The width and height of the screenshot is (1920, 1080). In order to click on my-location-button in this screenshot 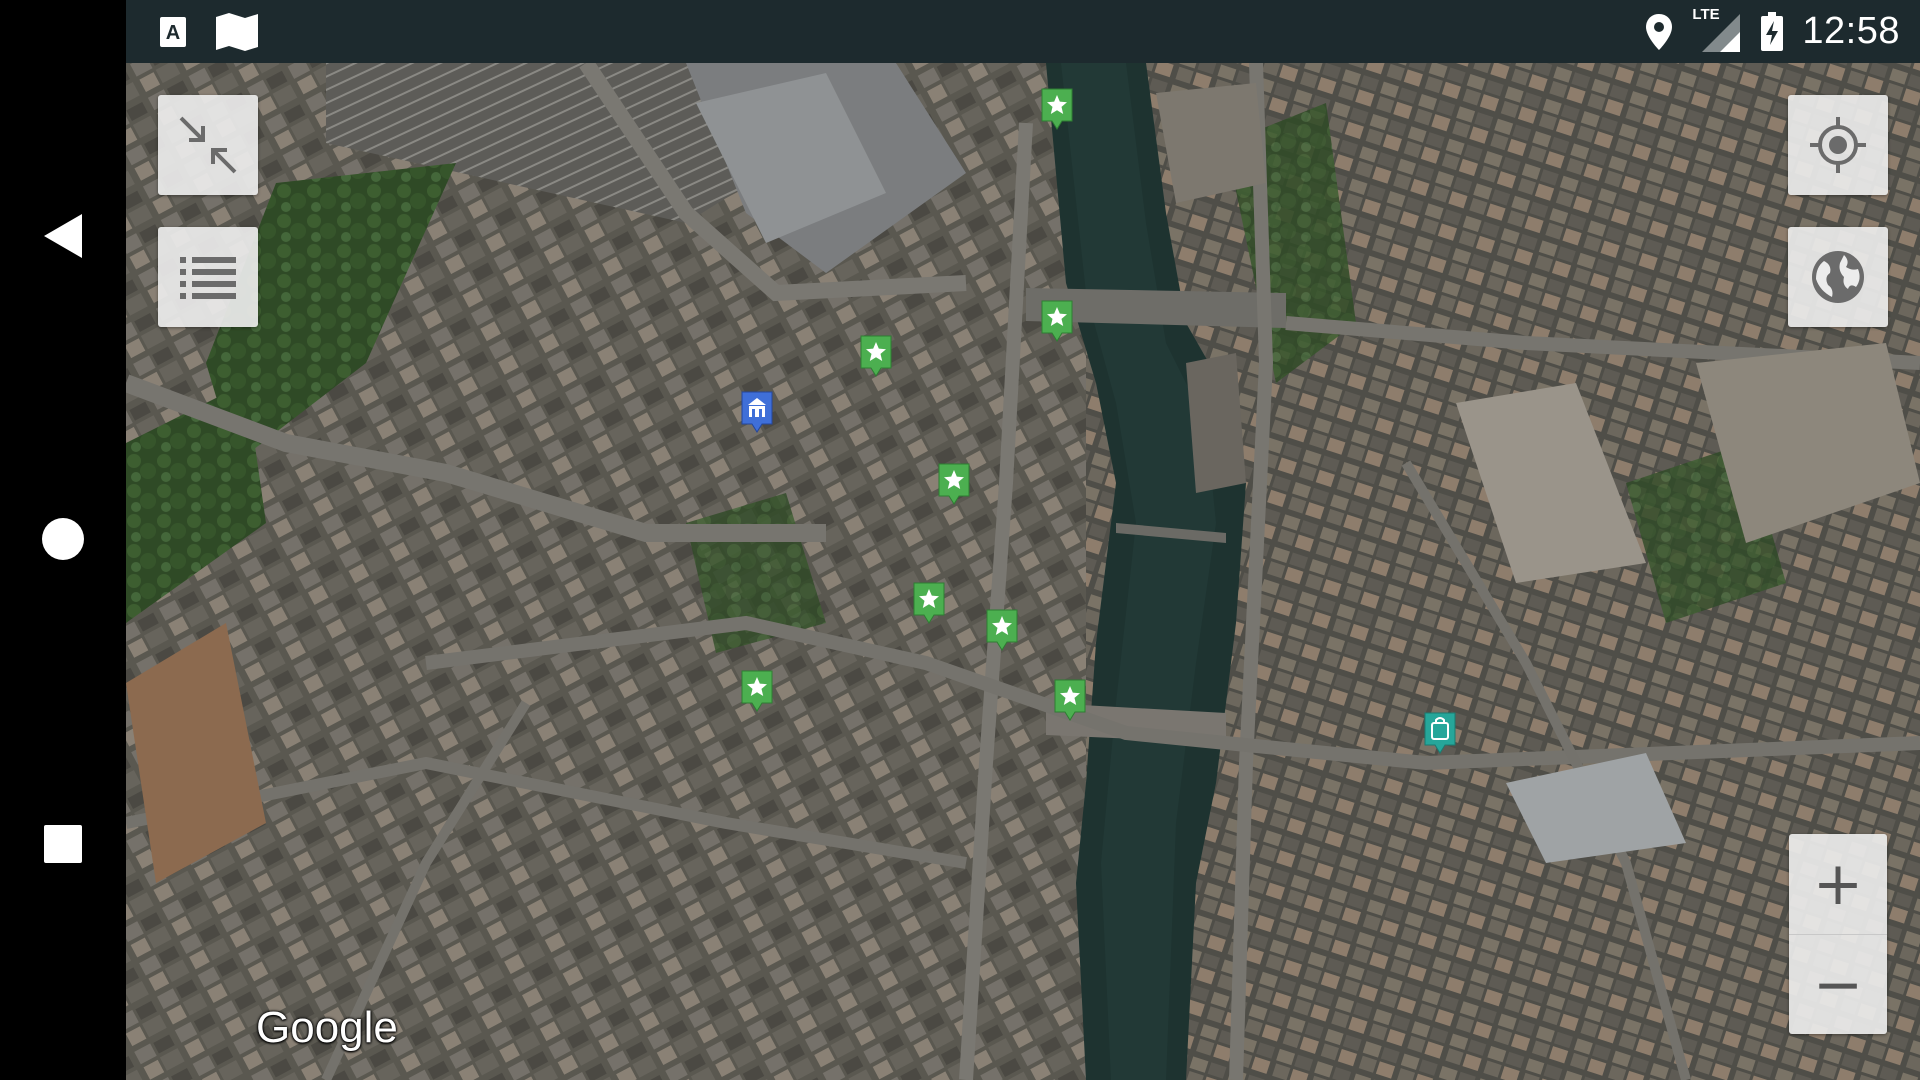, I will do `click(1838, 145)`.